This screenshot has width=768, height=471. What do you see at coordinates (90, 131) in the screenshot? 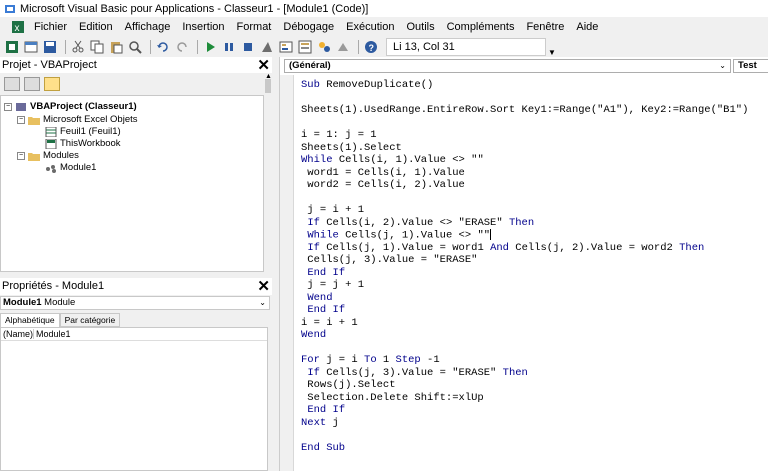
I see `tree-item-sheet1-label: Feuil1 (Feuil1)` at bounding box center [90, 131].